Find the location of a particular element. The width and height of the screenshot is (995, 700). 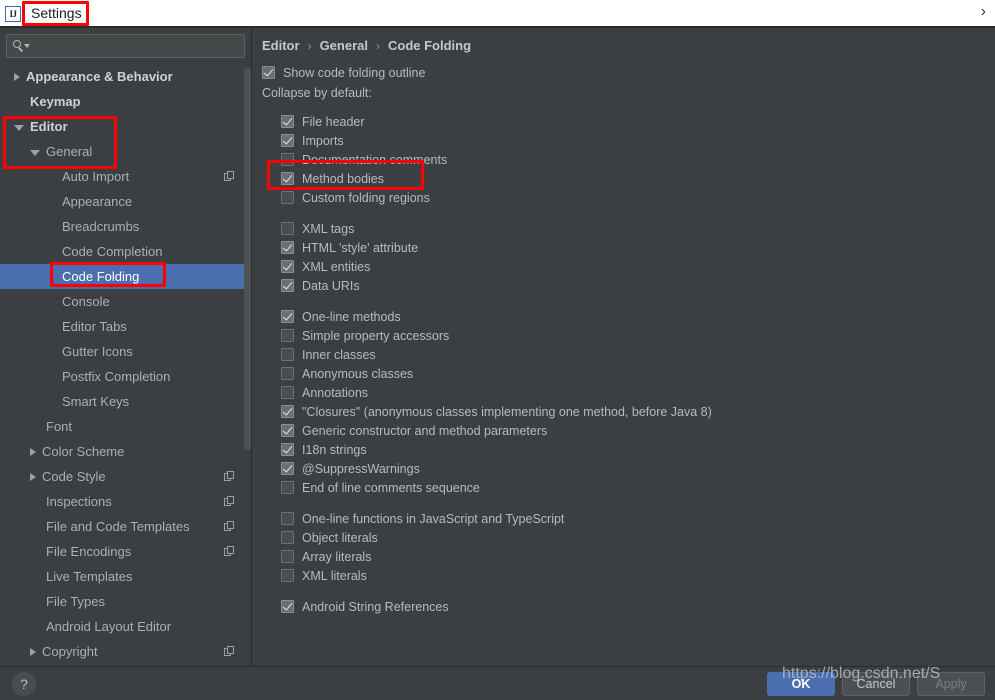

option-xml-literals: XML literals is located at coordinates (638, 575).